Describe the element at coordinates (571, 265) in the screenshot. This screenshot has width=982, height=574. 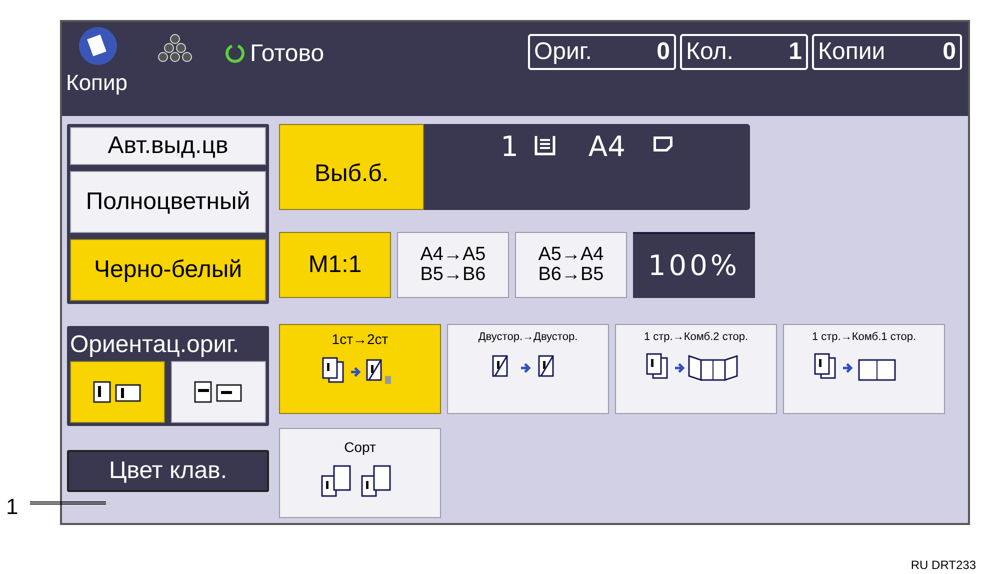
I see `ratio-button: A5→A4 B6→B5` at that location.